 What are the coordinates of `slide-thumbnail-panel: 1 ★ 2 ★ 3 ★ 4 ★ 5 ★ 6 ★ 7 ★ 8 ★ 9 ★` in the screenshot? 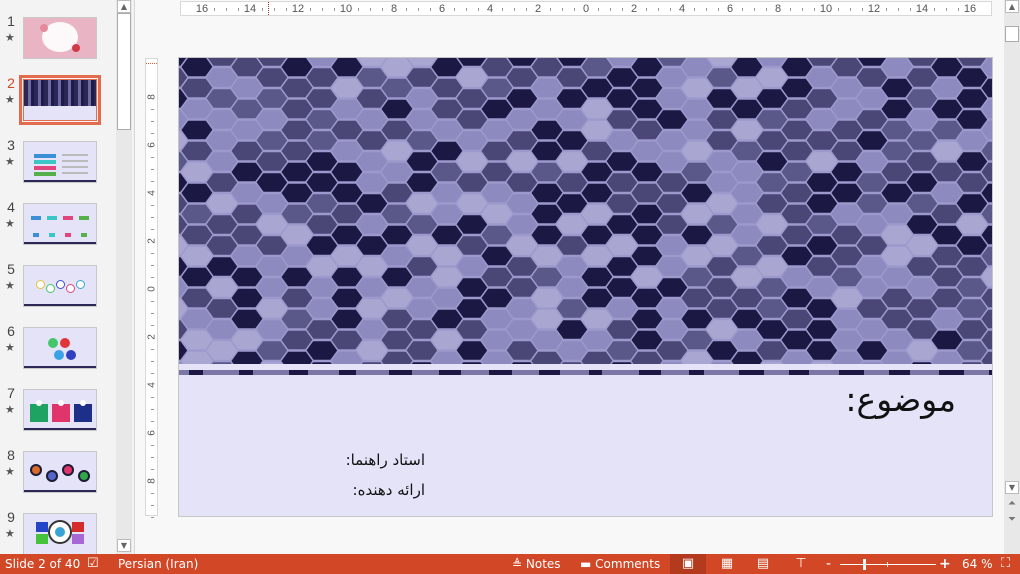 It's located at (58, 277).